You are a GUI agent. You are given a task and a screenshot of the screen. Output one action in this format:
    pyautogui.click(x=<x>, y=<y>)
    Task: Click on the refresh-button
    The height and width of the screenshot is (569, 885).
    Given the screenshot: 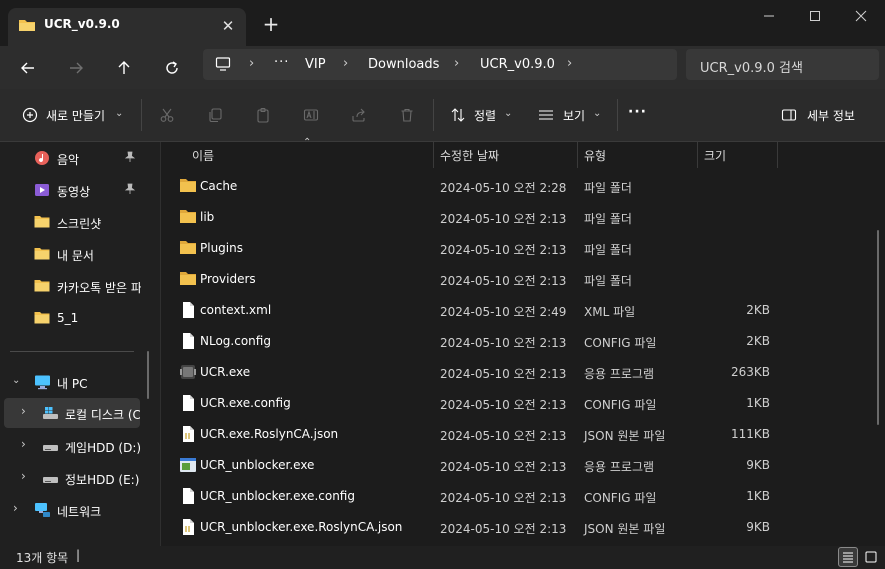 What is the action you would take?
    pyautogui.click(x=172, y=68)
    